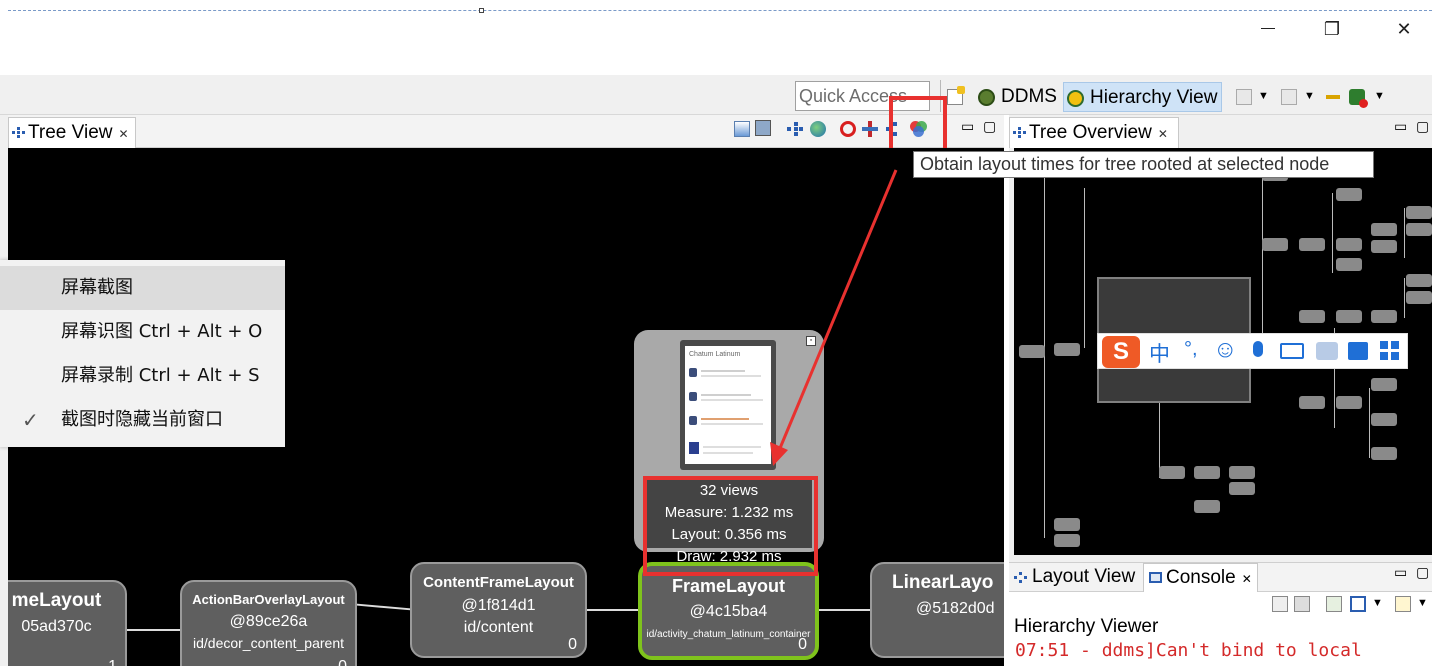 The image size is (1432, 666). Describe the element at coordinates (1358, 351) in the screenshot. I see `skin-icon` at that location.